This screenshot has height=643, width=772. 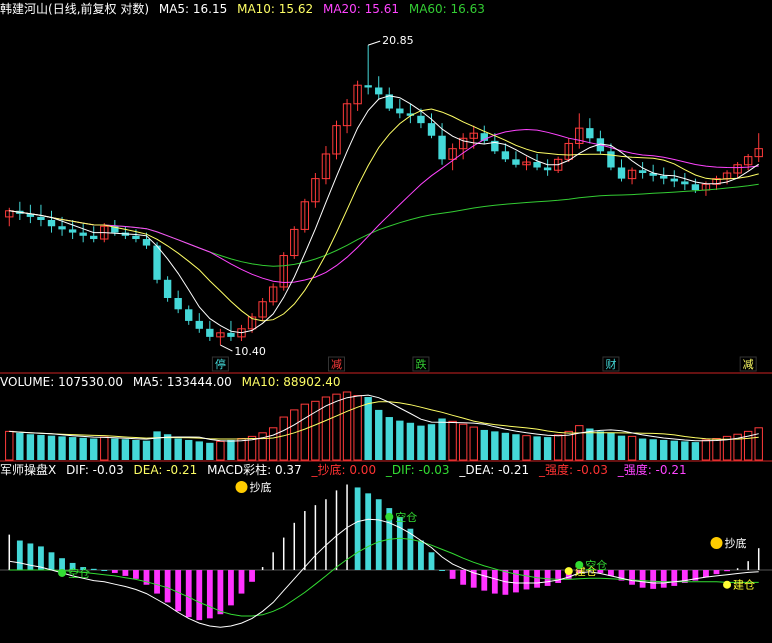 What do you see at coordinates (652, 470) in the screenshot?
I see `qiangdu2-value: _强度: -0.21` at bounding box center [652, 470].